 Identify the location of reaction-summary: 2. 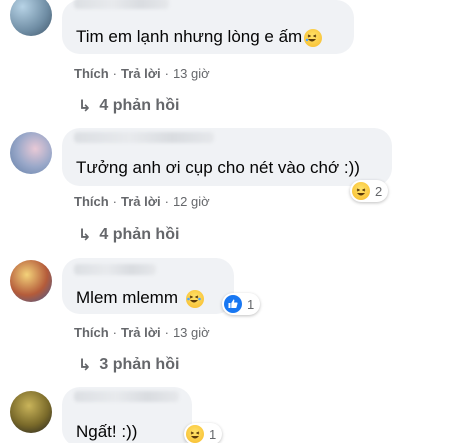
(369, 191).